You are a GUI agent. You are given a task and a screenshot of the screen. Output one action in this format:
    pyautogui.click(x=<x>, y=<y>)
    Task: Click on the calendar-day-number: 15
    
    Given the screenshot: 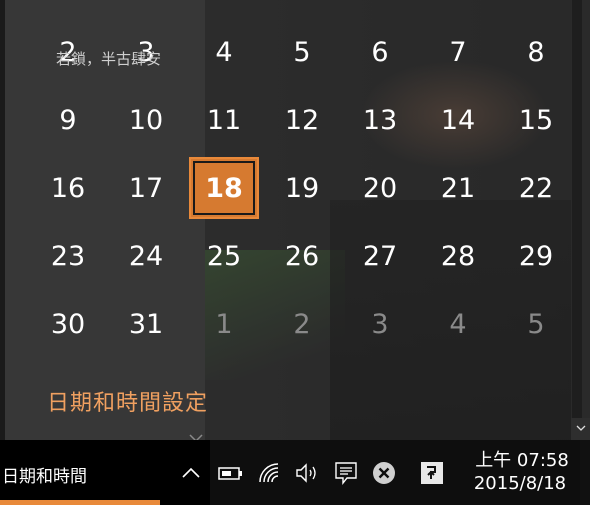 What is the action you would take?
    pyautogui.click(x=536, y=120)
    